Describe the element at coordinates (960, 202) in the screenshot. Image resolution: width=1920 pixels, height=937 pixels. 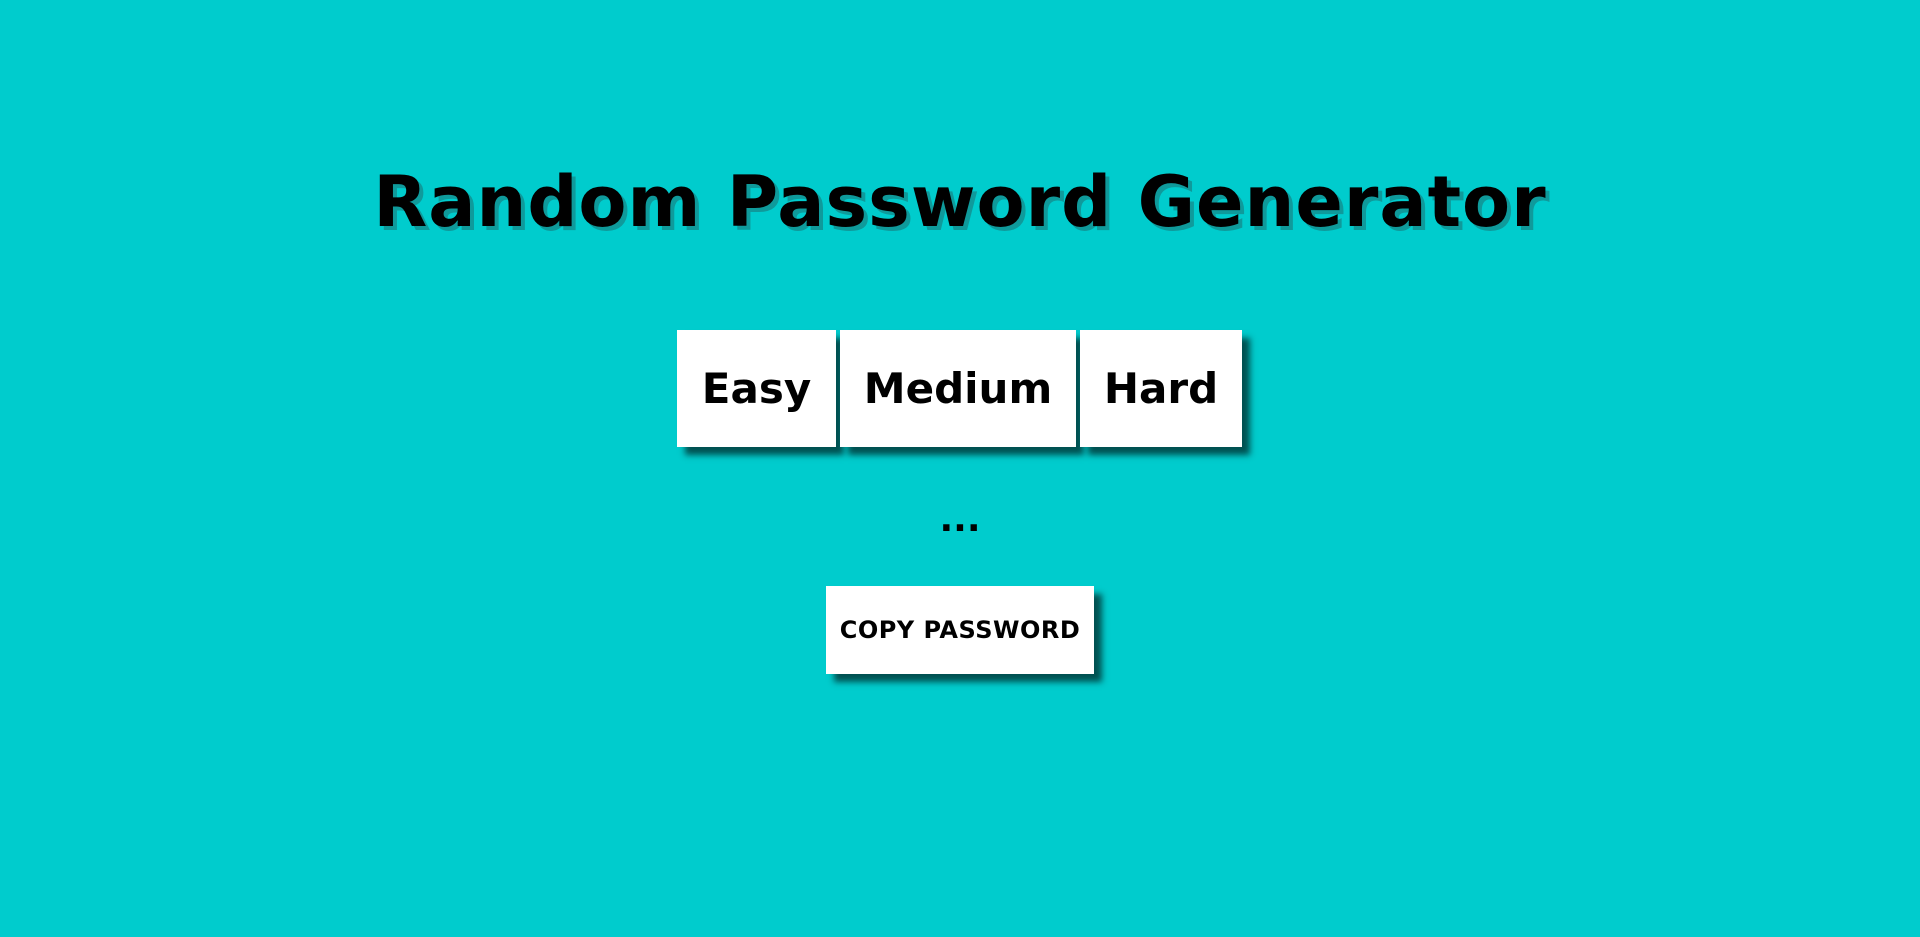
I see `page-title: Random Password Generator` at that location.